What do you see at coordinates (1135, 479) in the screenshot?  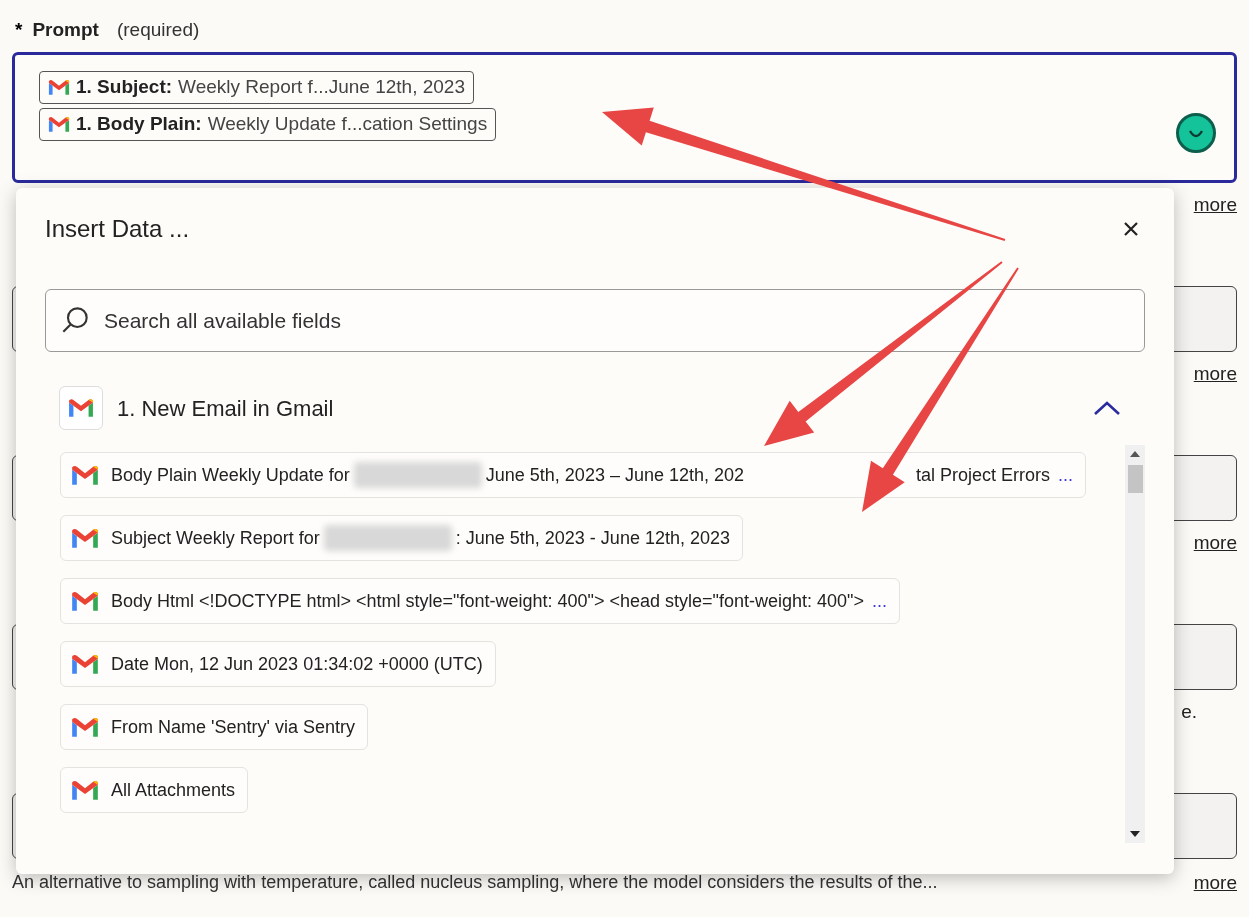 I see `scrollbar-thumb` at bounding box center [1135, 479].